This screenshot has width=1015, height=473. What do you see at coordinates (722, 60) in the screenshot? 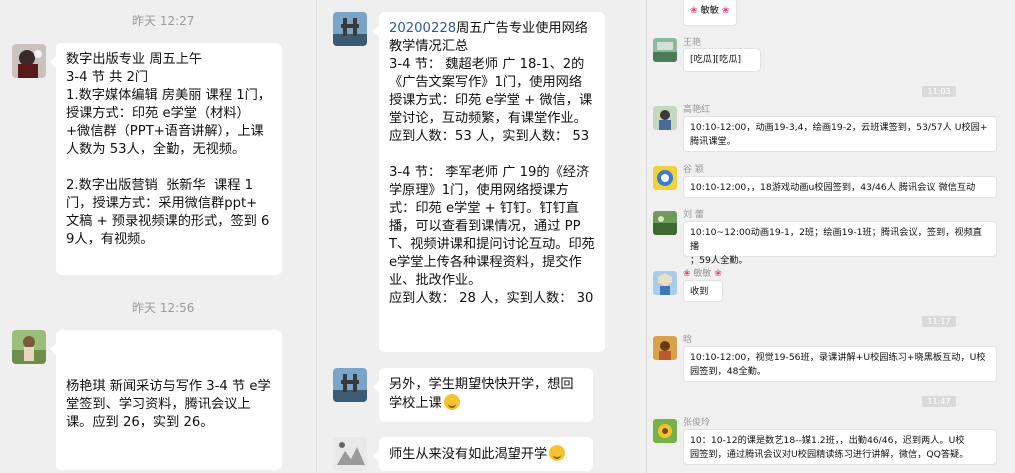
I see `message-bubble: [吃瓜][吃瓜]` at bounding box center [722, 60].